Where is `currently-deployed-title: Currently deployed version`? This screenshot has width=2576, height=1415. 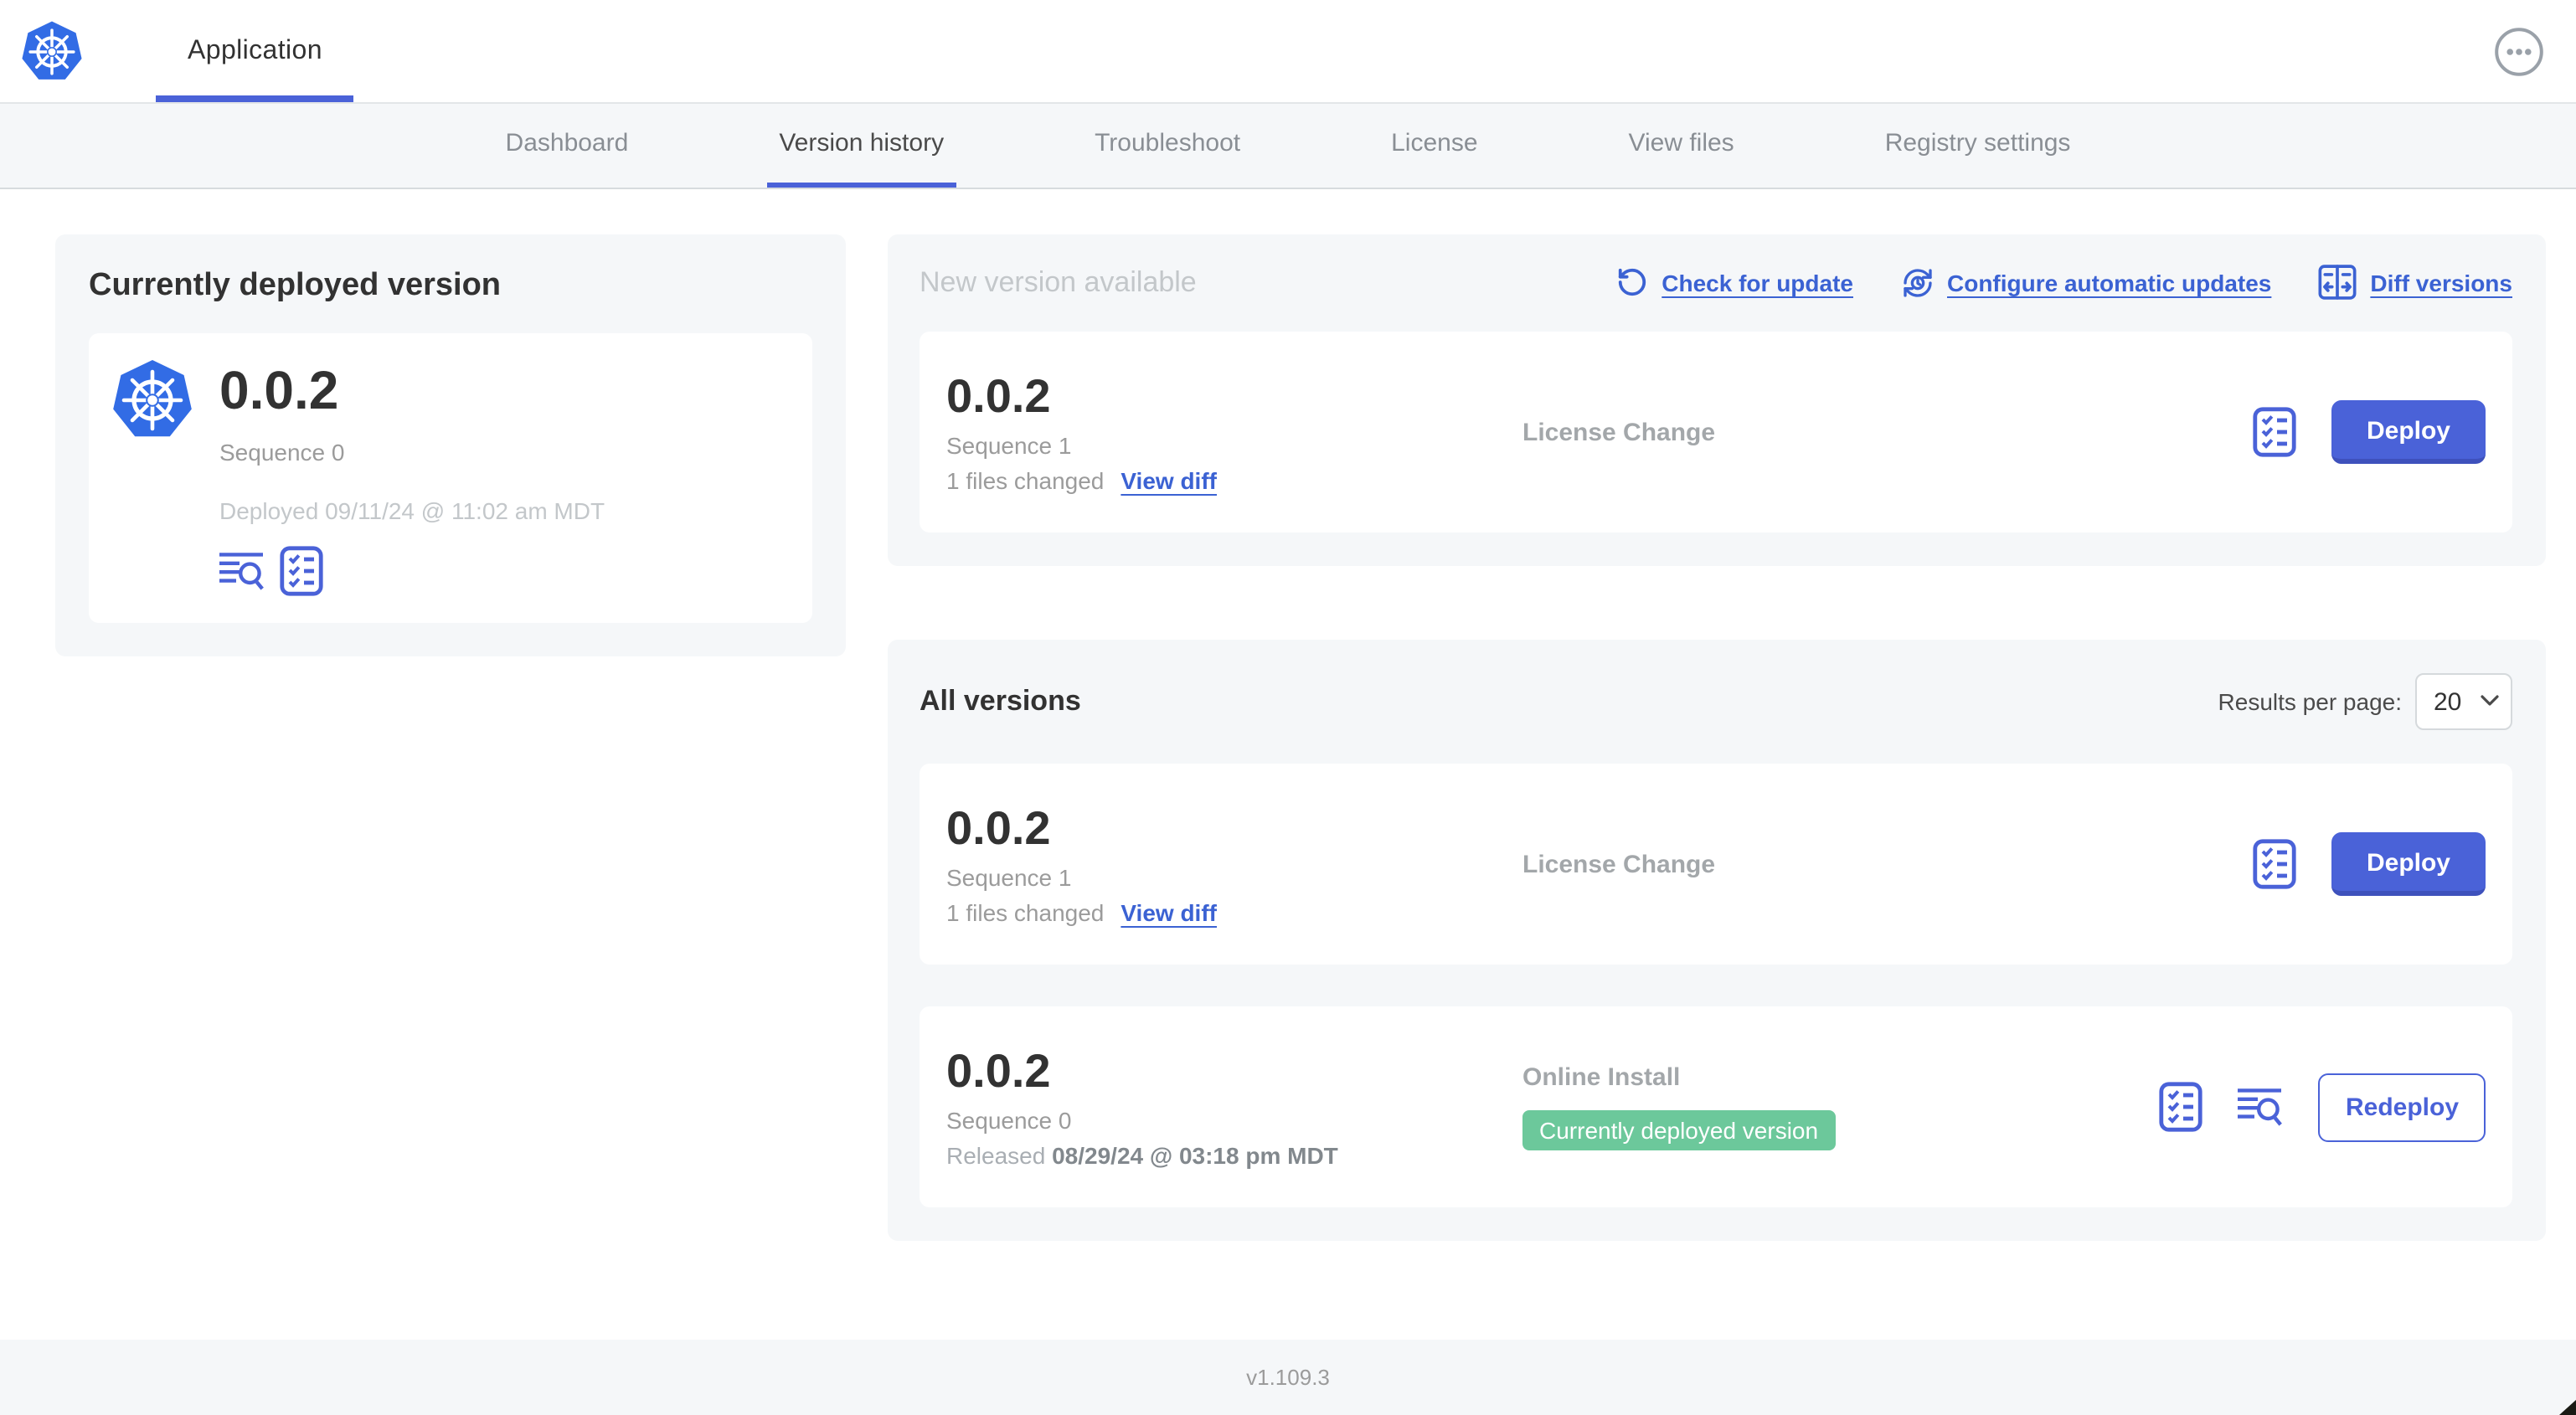
currently-deployed-title: Currently deployed version is located at coordinates (295, 285).